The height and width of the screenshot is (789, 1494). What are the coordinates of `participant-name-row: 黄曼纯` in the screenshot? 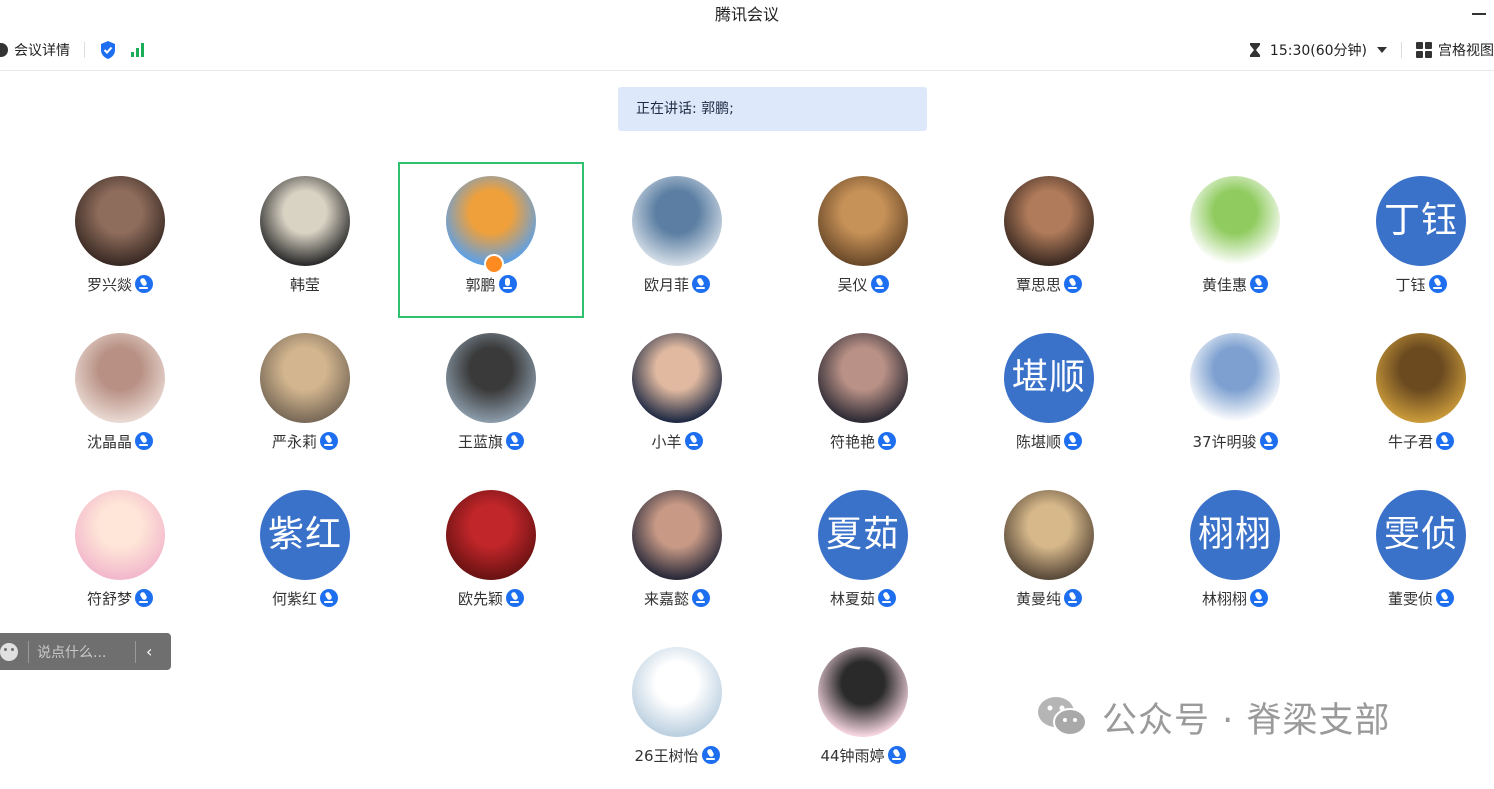 It's located at (1049, 598).